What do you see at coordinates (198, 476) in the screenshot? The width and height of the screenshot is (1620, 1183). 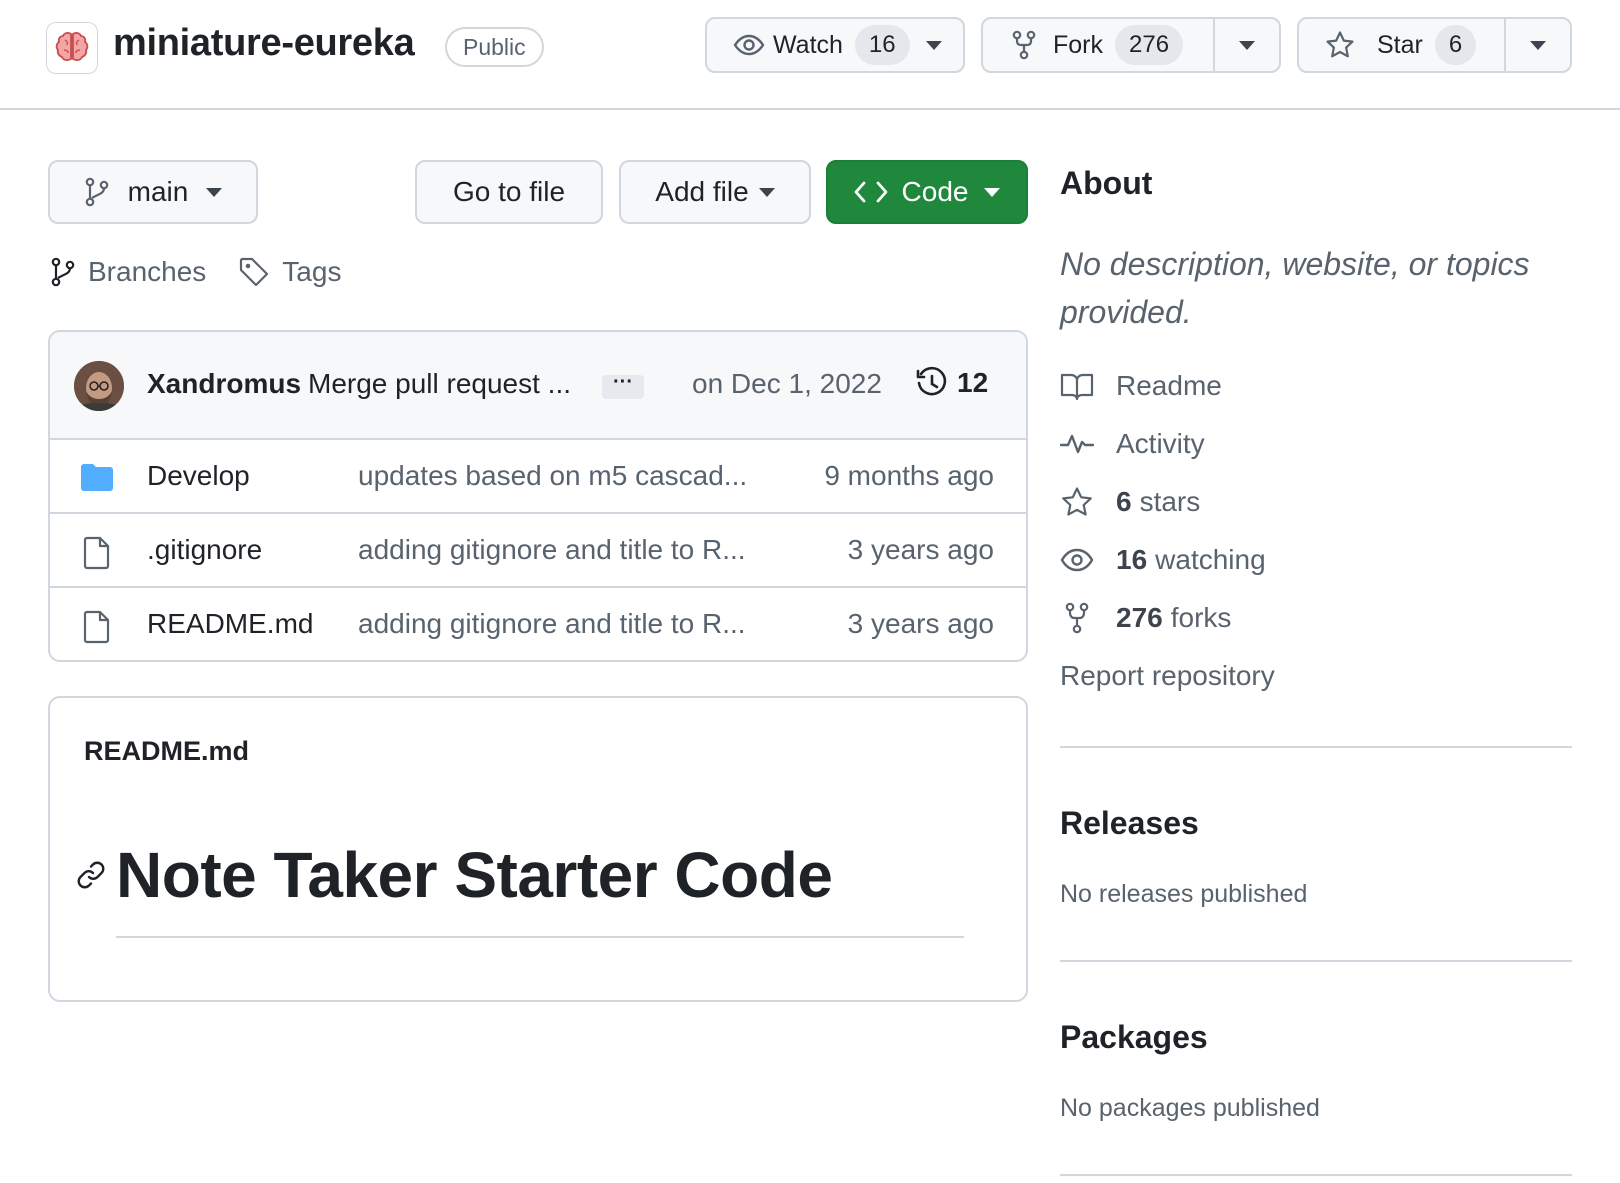 I see `file-name: Develop` at bounding box center [198, 476].